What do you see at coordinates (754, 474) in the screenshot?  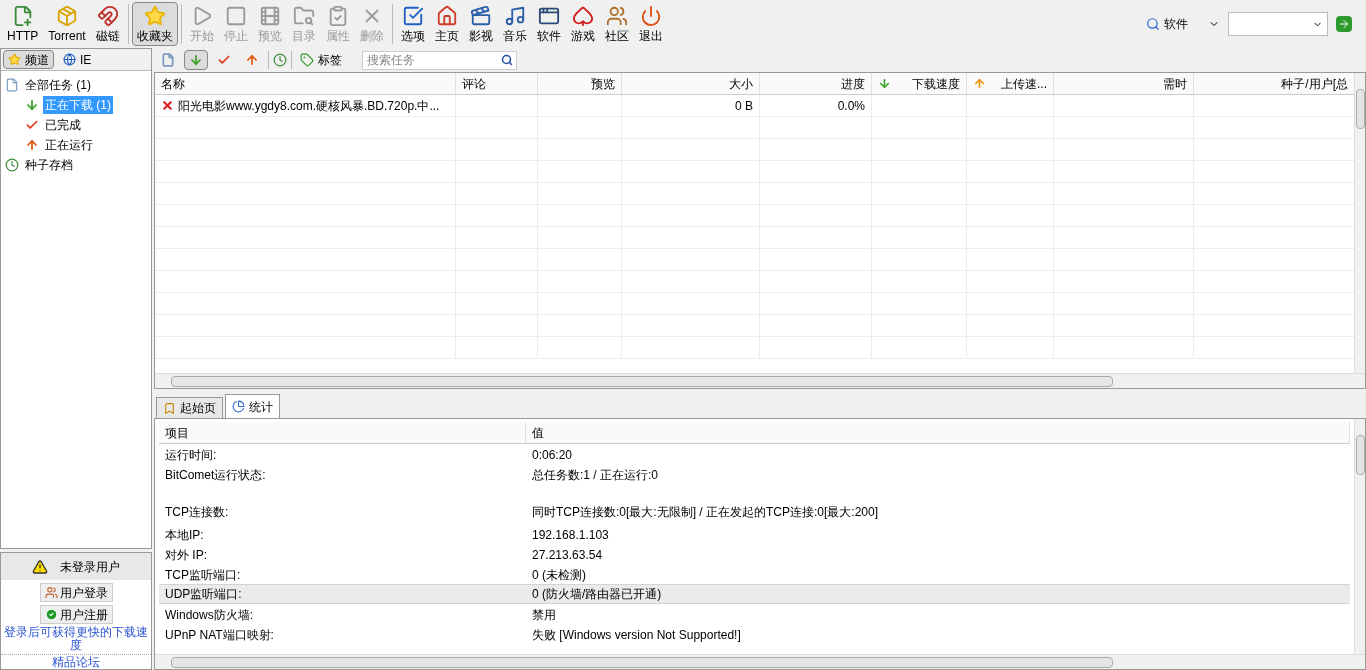 I see `stats-row: BitComet运行状态: 总任务数:1 / 正在运行:0` at bounding box center [754, 474].